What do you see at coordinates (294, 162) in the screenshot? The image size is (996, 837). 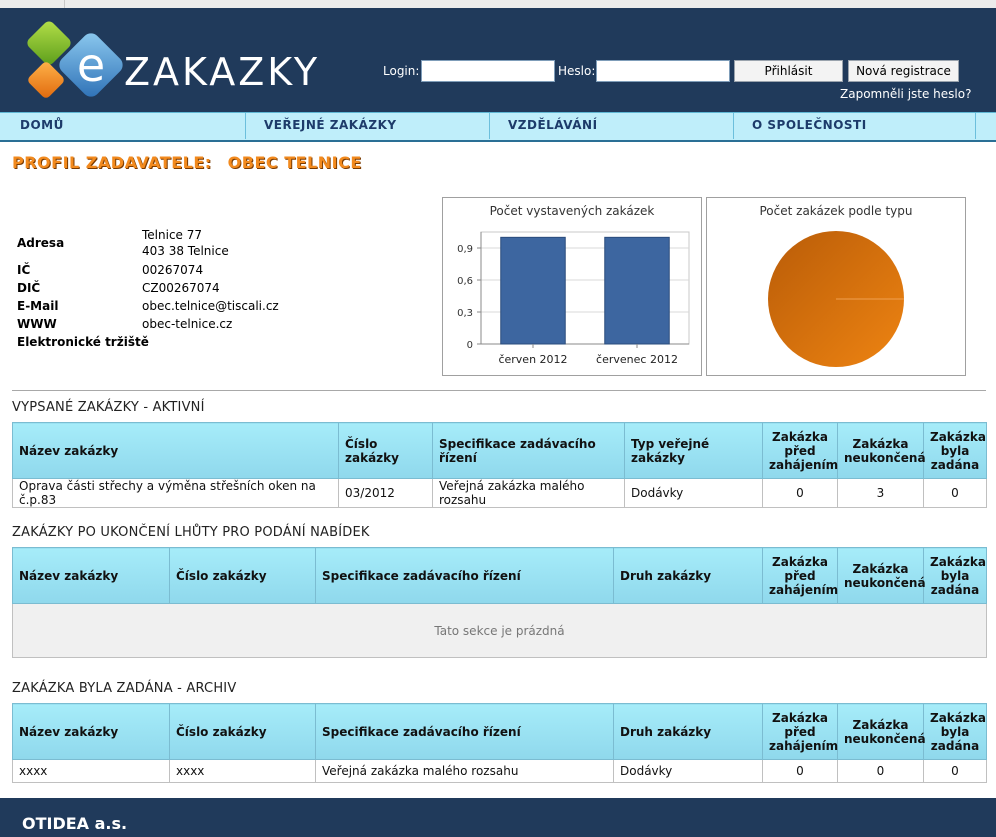 I see `profile-name: OBEC TELNICE` at bounding box center [294, 162].